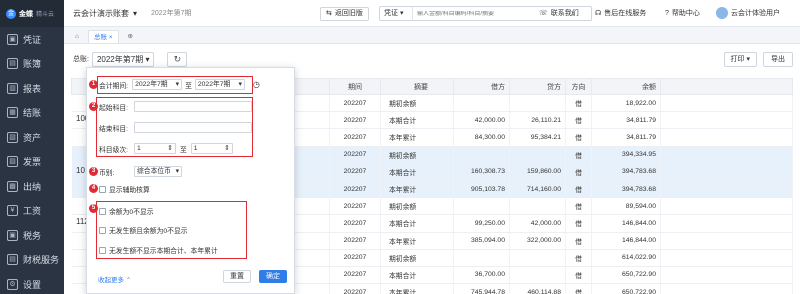  What do you see at coordinates (740, 59) in the screenshot?
I see `print-button: 打印 ▾` at bounding box center [740, 59].